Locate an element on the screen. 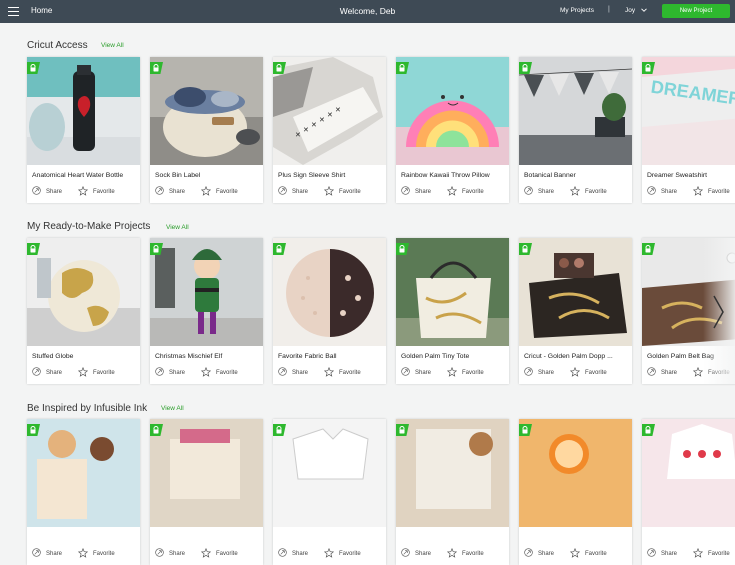 The height and width of the screenshot is (565, 735). project-title: Rainbow Kawaii Throw Pillow is located at coordinates (445, 175).